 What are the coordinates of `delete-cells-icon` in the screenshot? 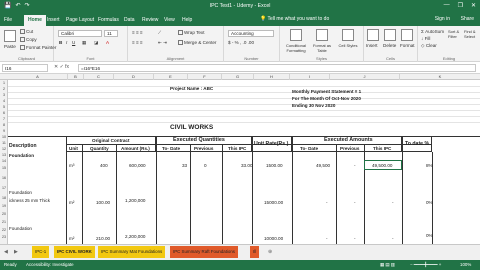 It's located at (390, 35).